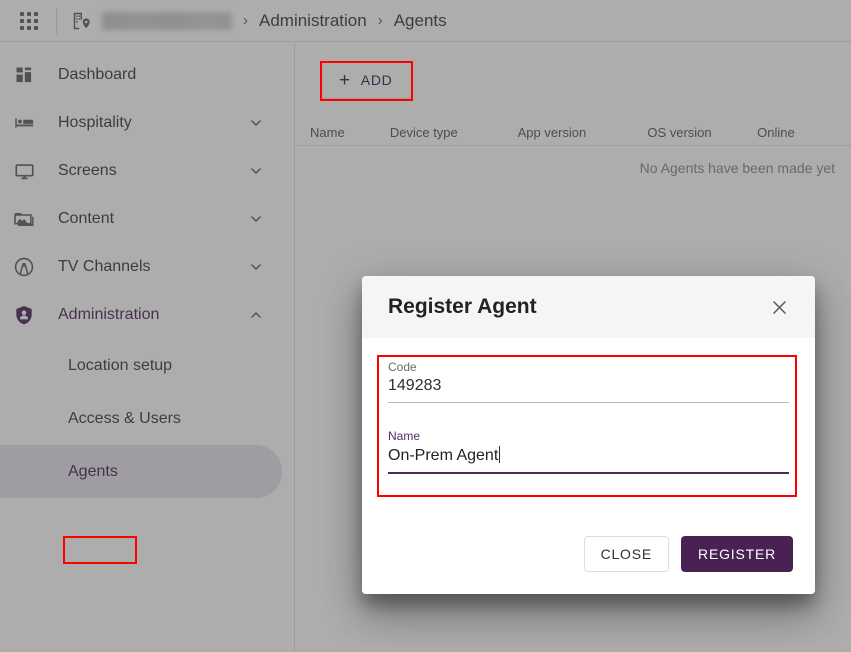 This screenshot has width=851, height=652. What do you see at coordinates (500, 454) in the screenshot?
I see `text-cursor` at bounding box center [500, 454].